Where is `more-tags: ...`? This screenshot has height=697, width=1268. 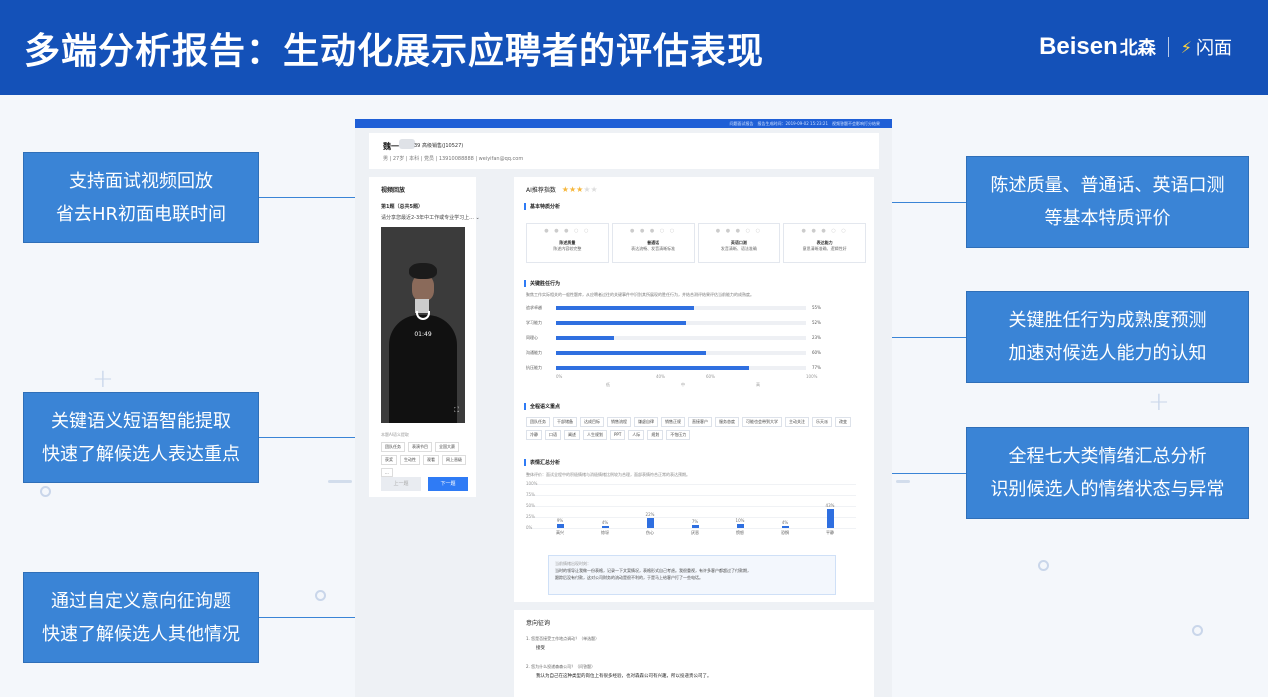 more-tags: ... is located at coordinates (387, 472).